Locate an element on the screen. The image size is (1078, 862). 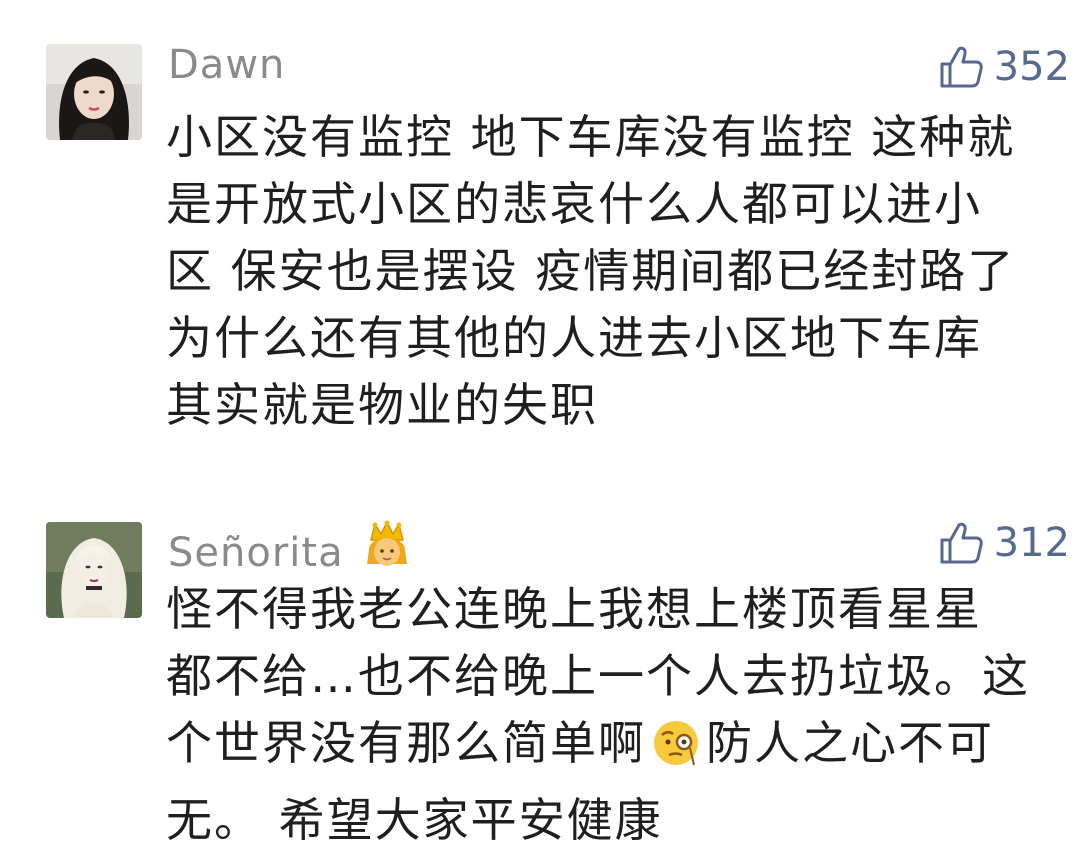
comment-line: 区 保安也是摆设 疫情期间都已经封路了 is located at coordinates (591, 271).